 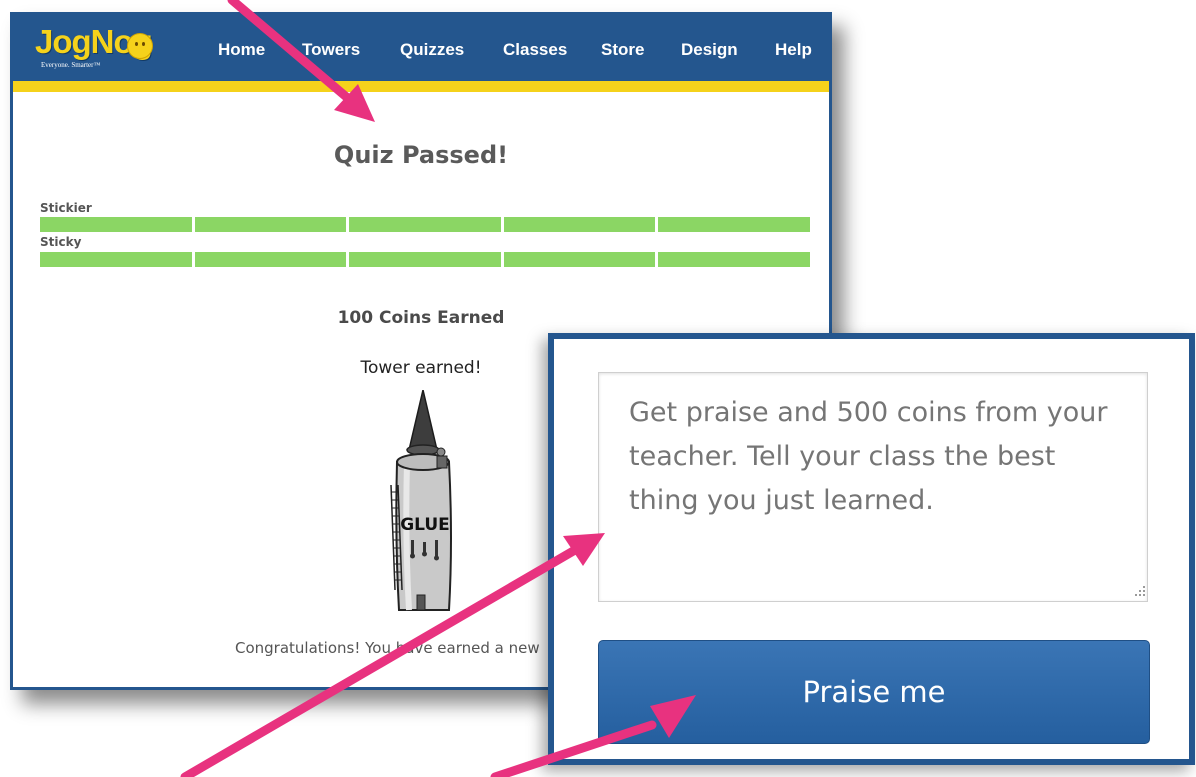 I want to click on progress-label-sticky: Sticky, so click(x=61, y=242).